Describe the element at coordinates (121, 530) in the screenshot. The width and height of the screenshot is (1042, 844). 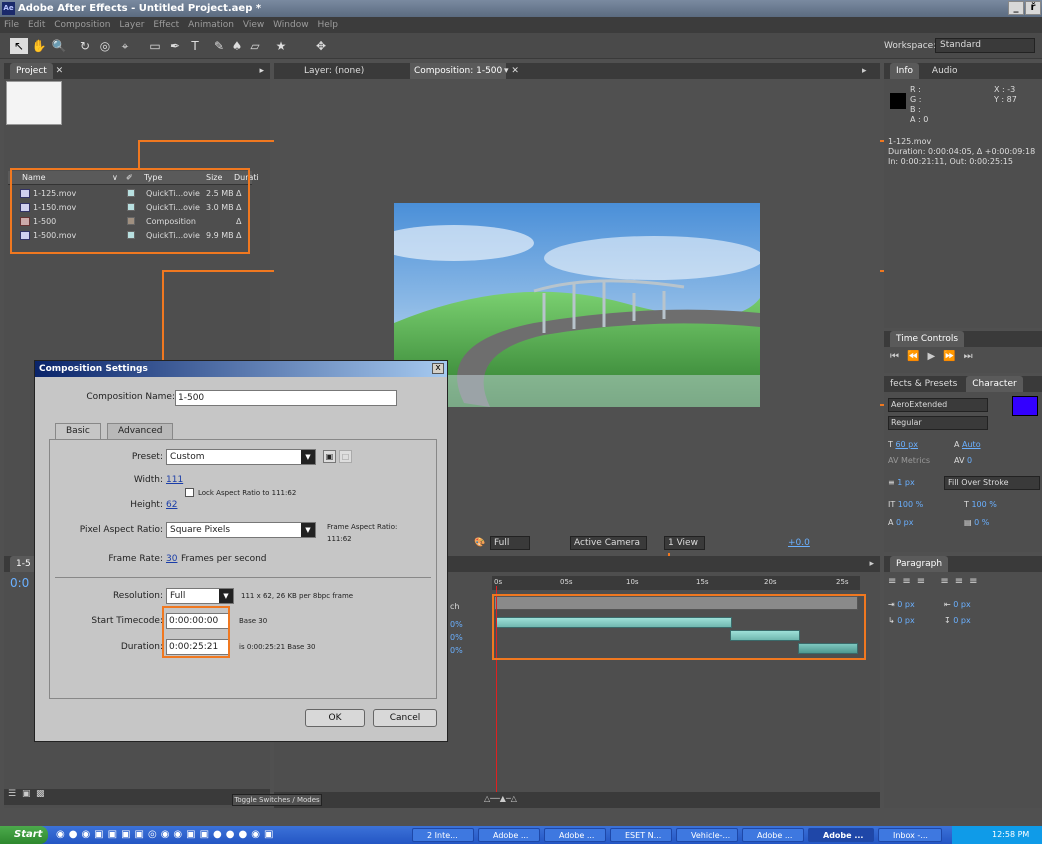
I see `pixel-aspect-label: Pixel Aspect Ratio:` at that location.